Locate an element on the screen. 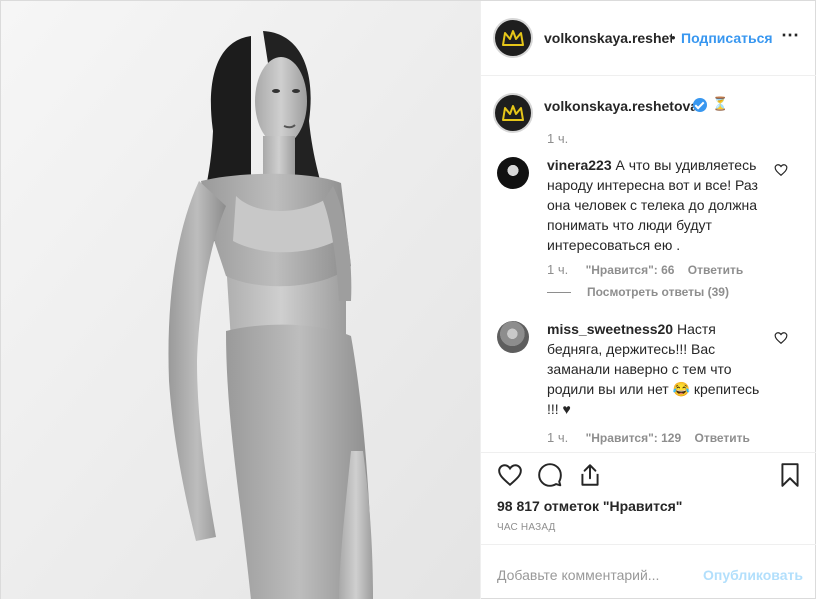  comment-username: miss_sweetness20 is located at coordinates (610, 329).